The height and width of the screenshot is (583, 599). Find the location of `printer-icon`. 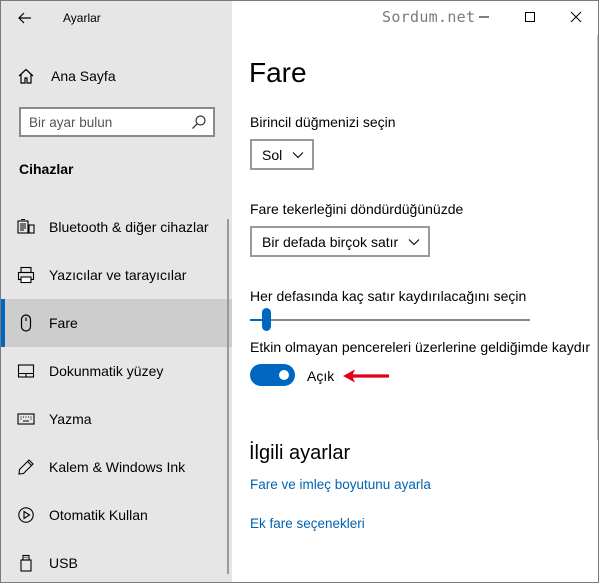

printer-icon is located at coordinates (26, 275).